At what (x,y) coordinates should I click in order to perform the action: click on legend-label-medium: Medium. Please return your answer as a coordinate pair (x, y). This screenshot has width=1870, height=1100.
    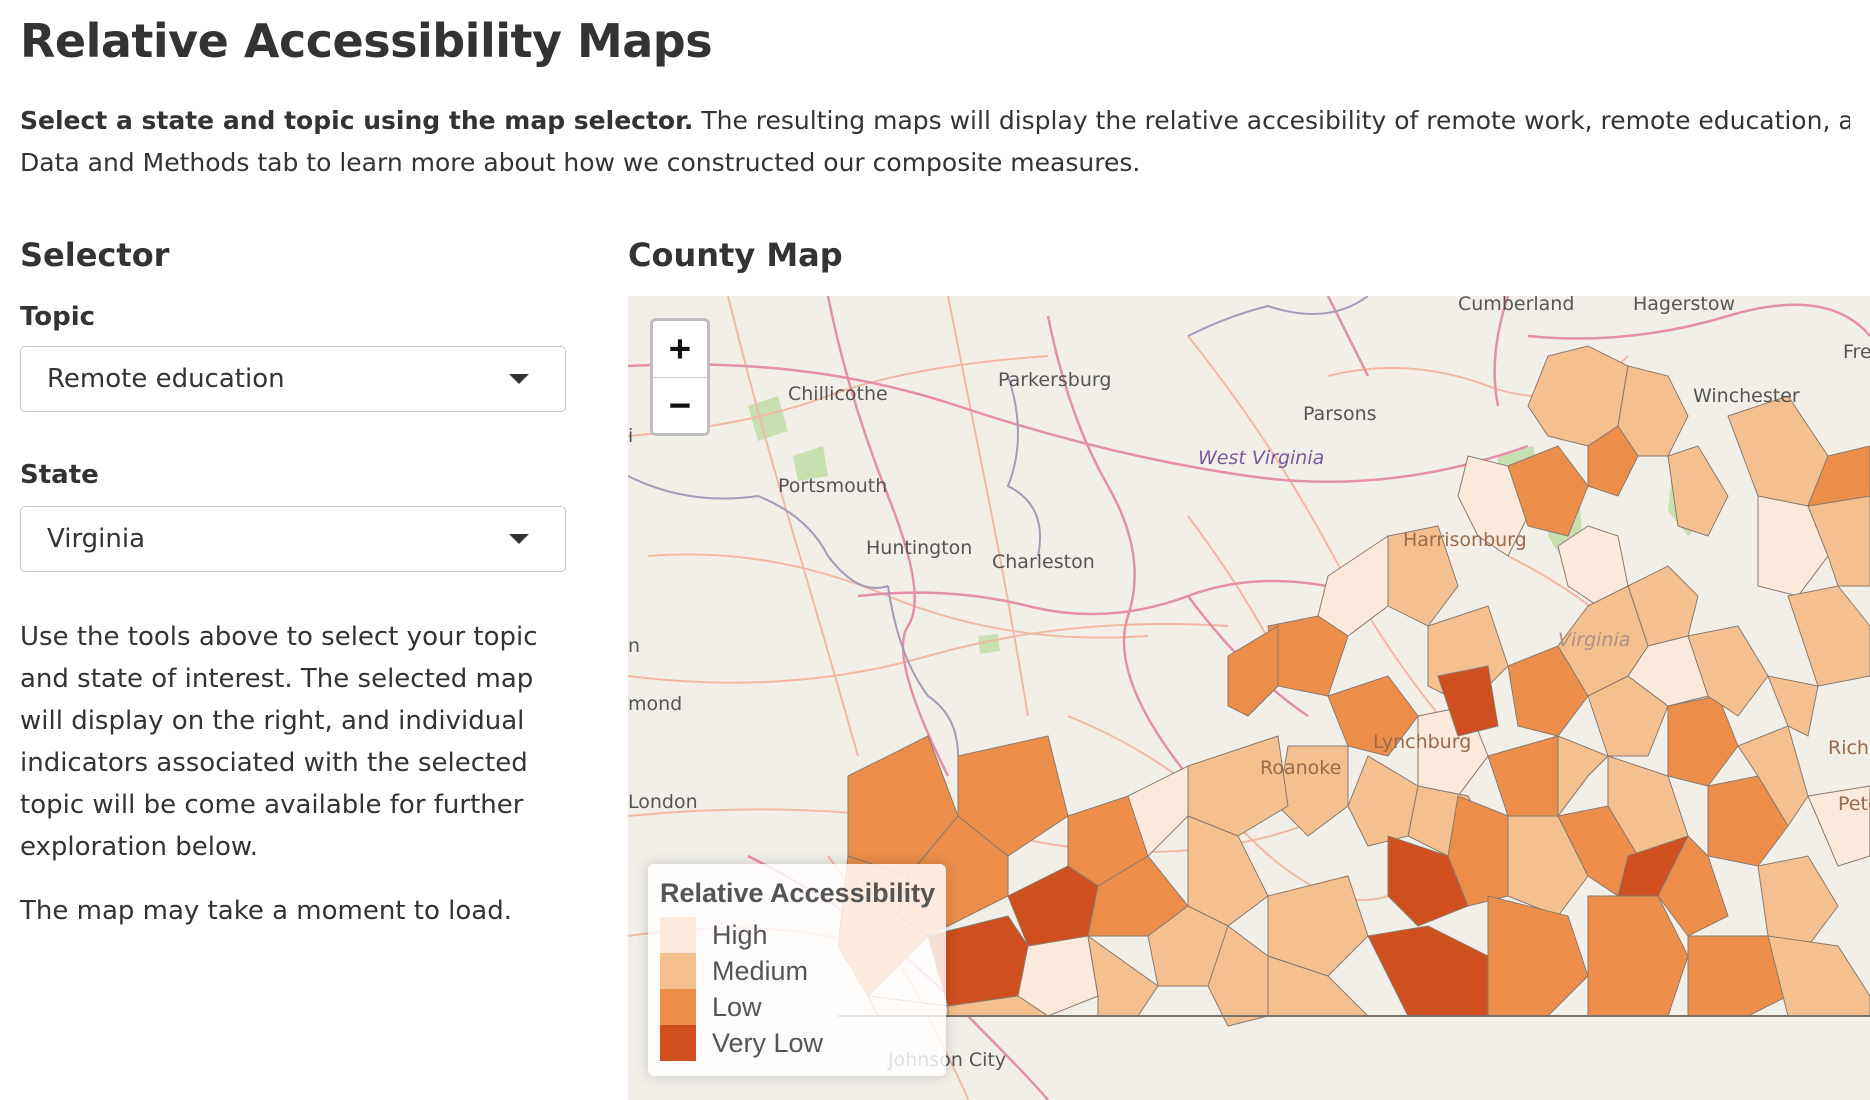
    Looking at the image, I should click on (760, 970).